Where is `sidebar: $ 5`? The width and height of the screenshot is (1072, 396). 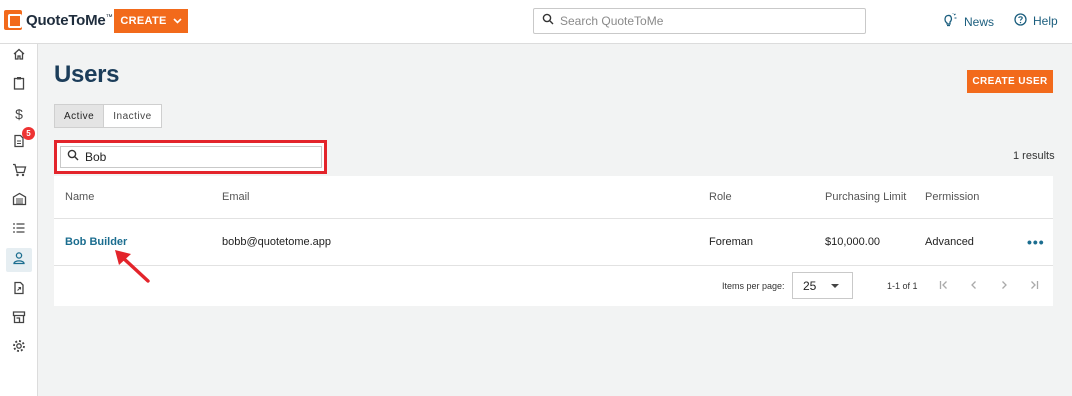 sidebar: $ 5 is located at coordinates (19, 220).